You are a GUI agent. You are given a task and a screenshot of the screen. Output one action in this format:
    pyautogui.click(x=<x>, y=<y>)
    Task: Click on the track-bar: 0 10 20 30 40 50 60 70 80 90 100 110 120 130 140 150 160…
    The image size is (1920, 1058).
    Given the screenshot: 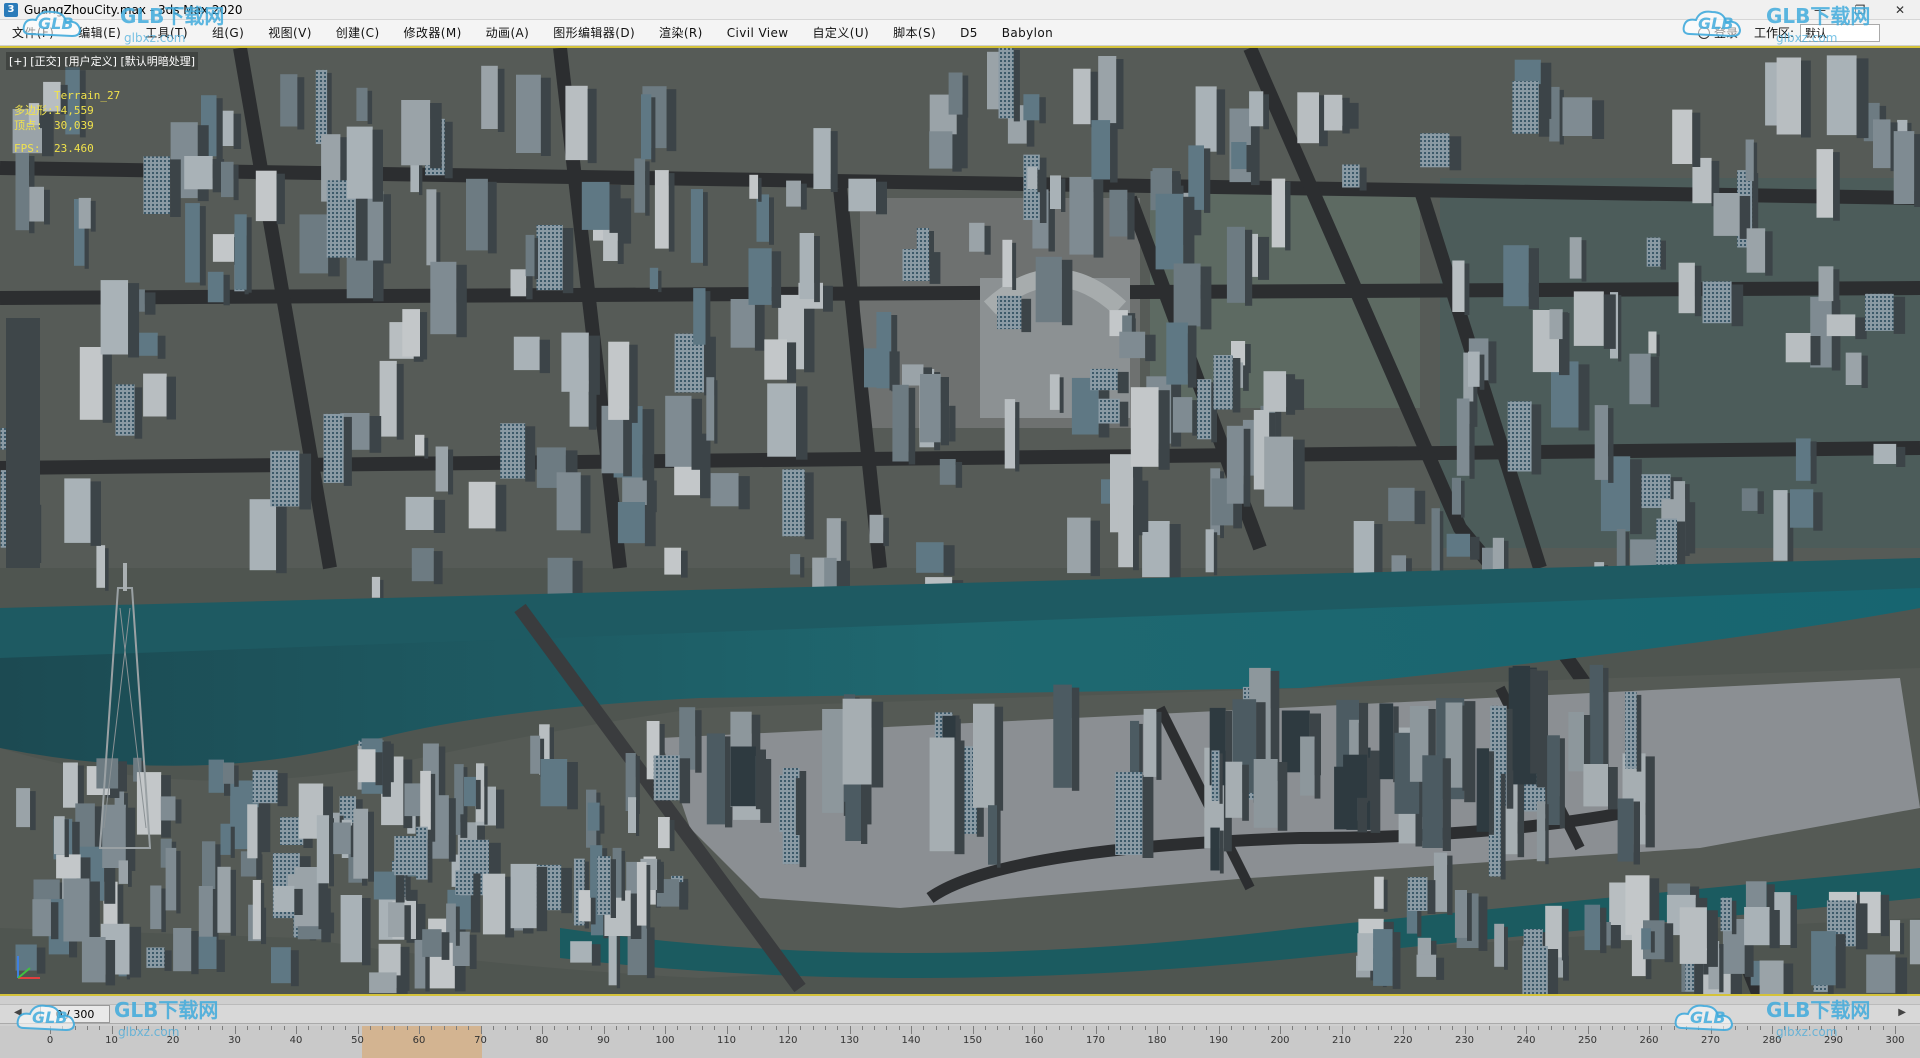 What is the action you would take?
    pyautogui.click(x=960, y=1042)
    